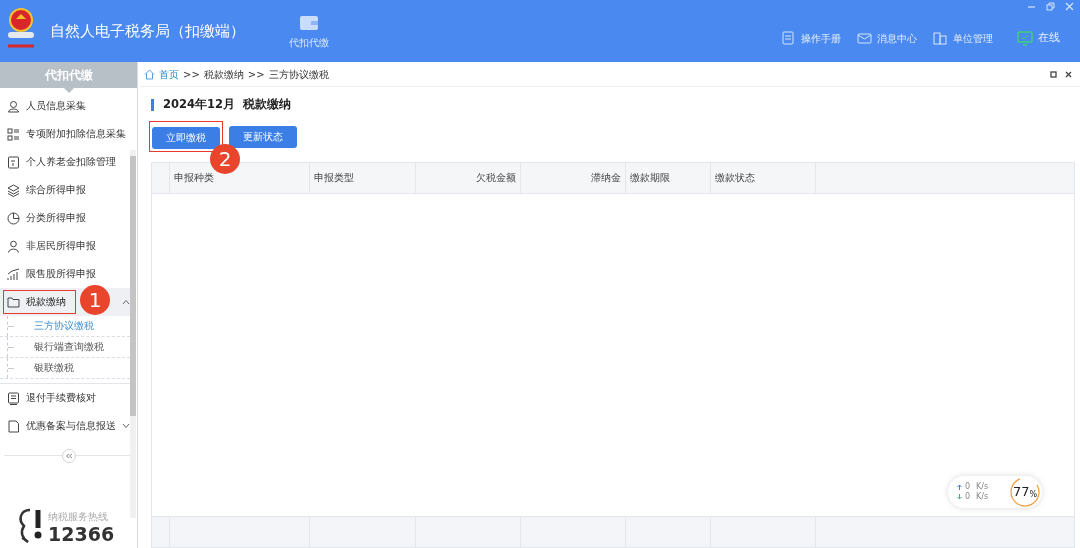 This screenshot has height=548, width=1080. Describe the element at coordinates (263, 137) in the screenshot. I see `action-button: 更新状态` at that location.